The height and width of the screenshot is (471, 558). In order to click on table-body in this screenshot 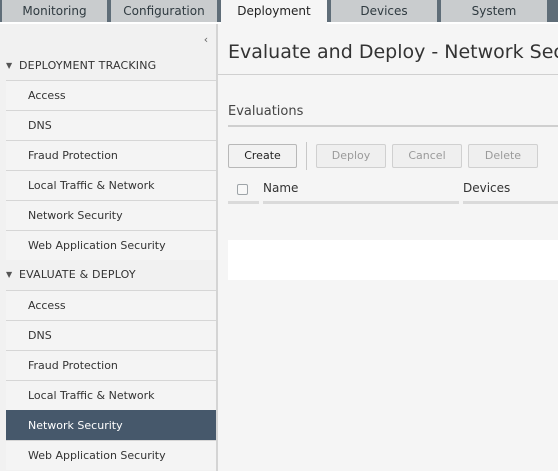, I will do `click(393, 260)`.